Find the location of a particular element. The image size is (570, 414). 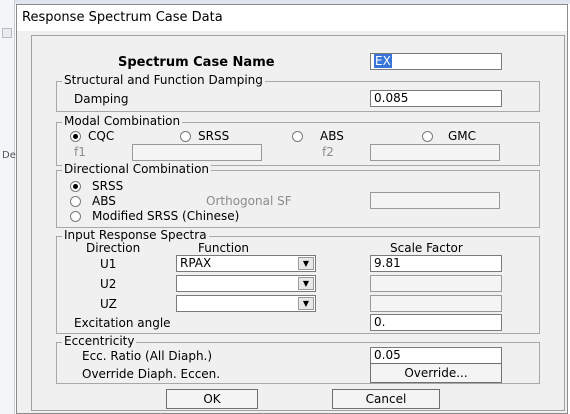

radio-srss-directional is located at coordinates (75, 186).